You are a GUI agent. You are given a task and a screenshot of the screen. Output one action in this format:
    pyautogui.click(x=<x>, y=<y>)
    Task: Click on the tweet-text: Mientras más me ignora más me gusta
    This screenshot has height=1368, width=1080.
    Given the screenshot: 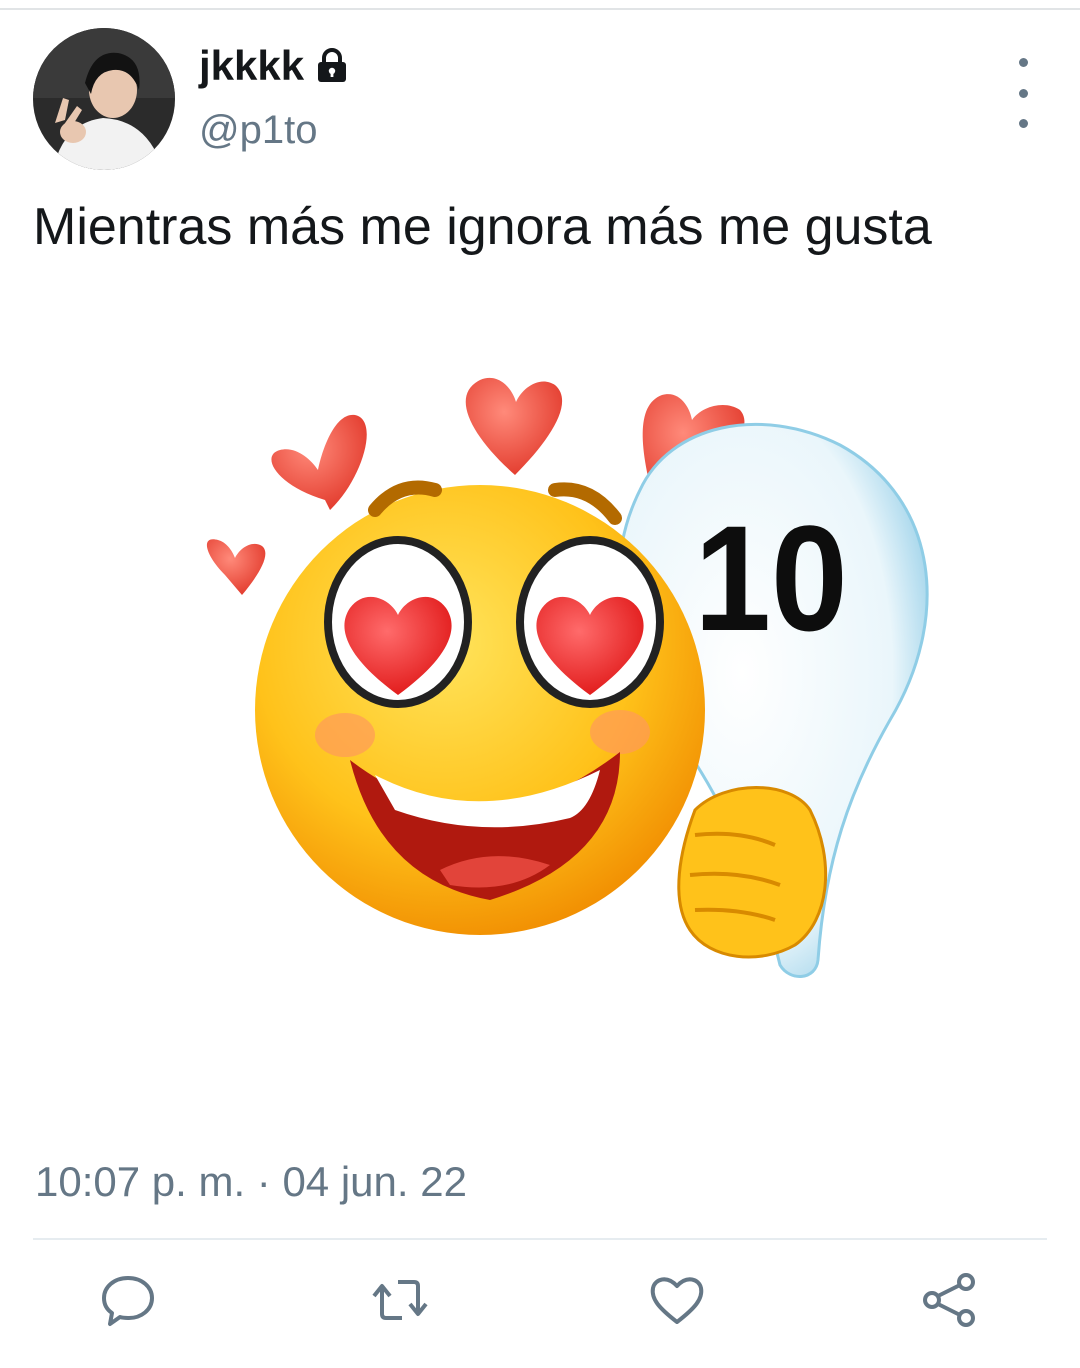 What is the action you would take?
    pyautogui.click(x=482, y=227)
    